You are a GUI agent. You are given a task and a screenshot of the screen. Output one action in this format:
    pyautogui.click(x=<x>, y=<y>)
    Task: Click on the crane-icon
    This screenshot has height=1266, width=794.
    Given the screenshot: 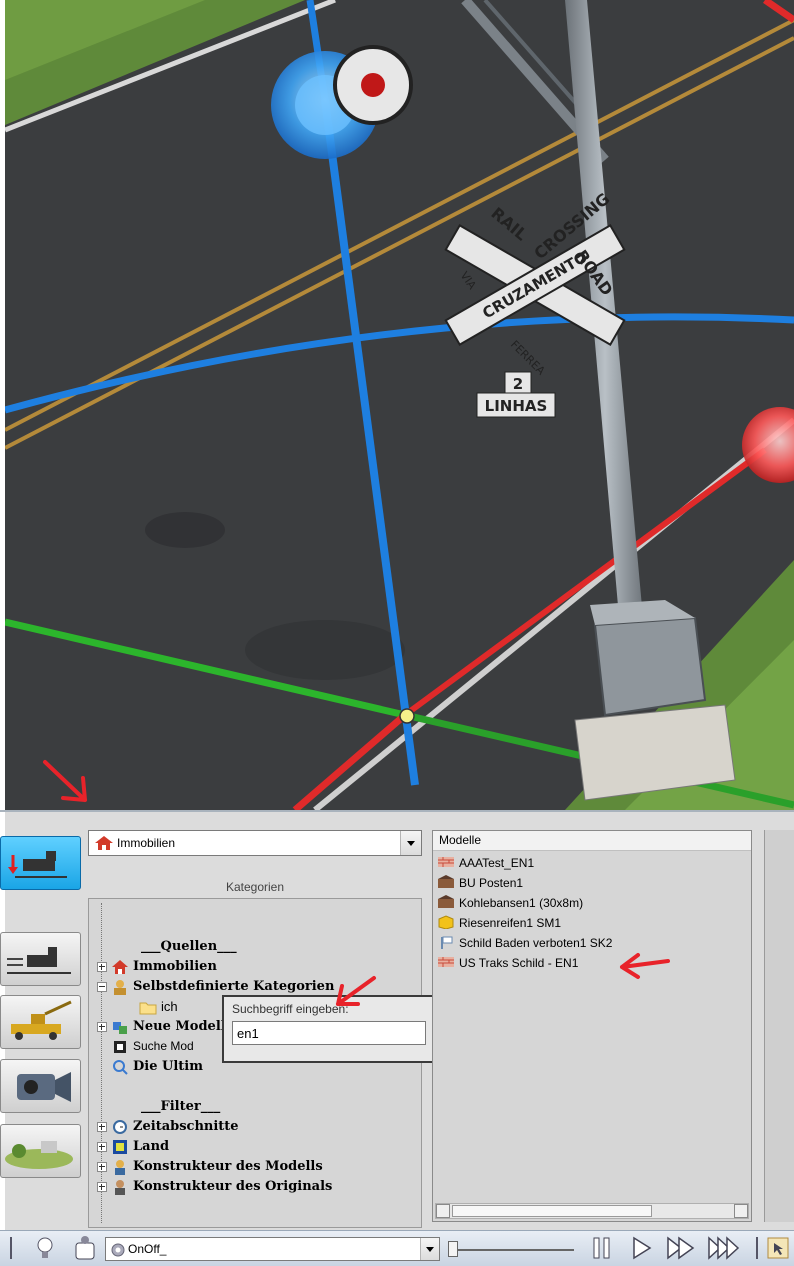 What is the action you would take?
    pyautogui.click(x=41, y=1020)
    